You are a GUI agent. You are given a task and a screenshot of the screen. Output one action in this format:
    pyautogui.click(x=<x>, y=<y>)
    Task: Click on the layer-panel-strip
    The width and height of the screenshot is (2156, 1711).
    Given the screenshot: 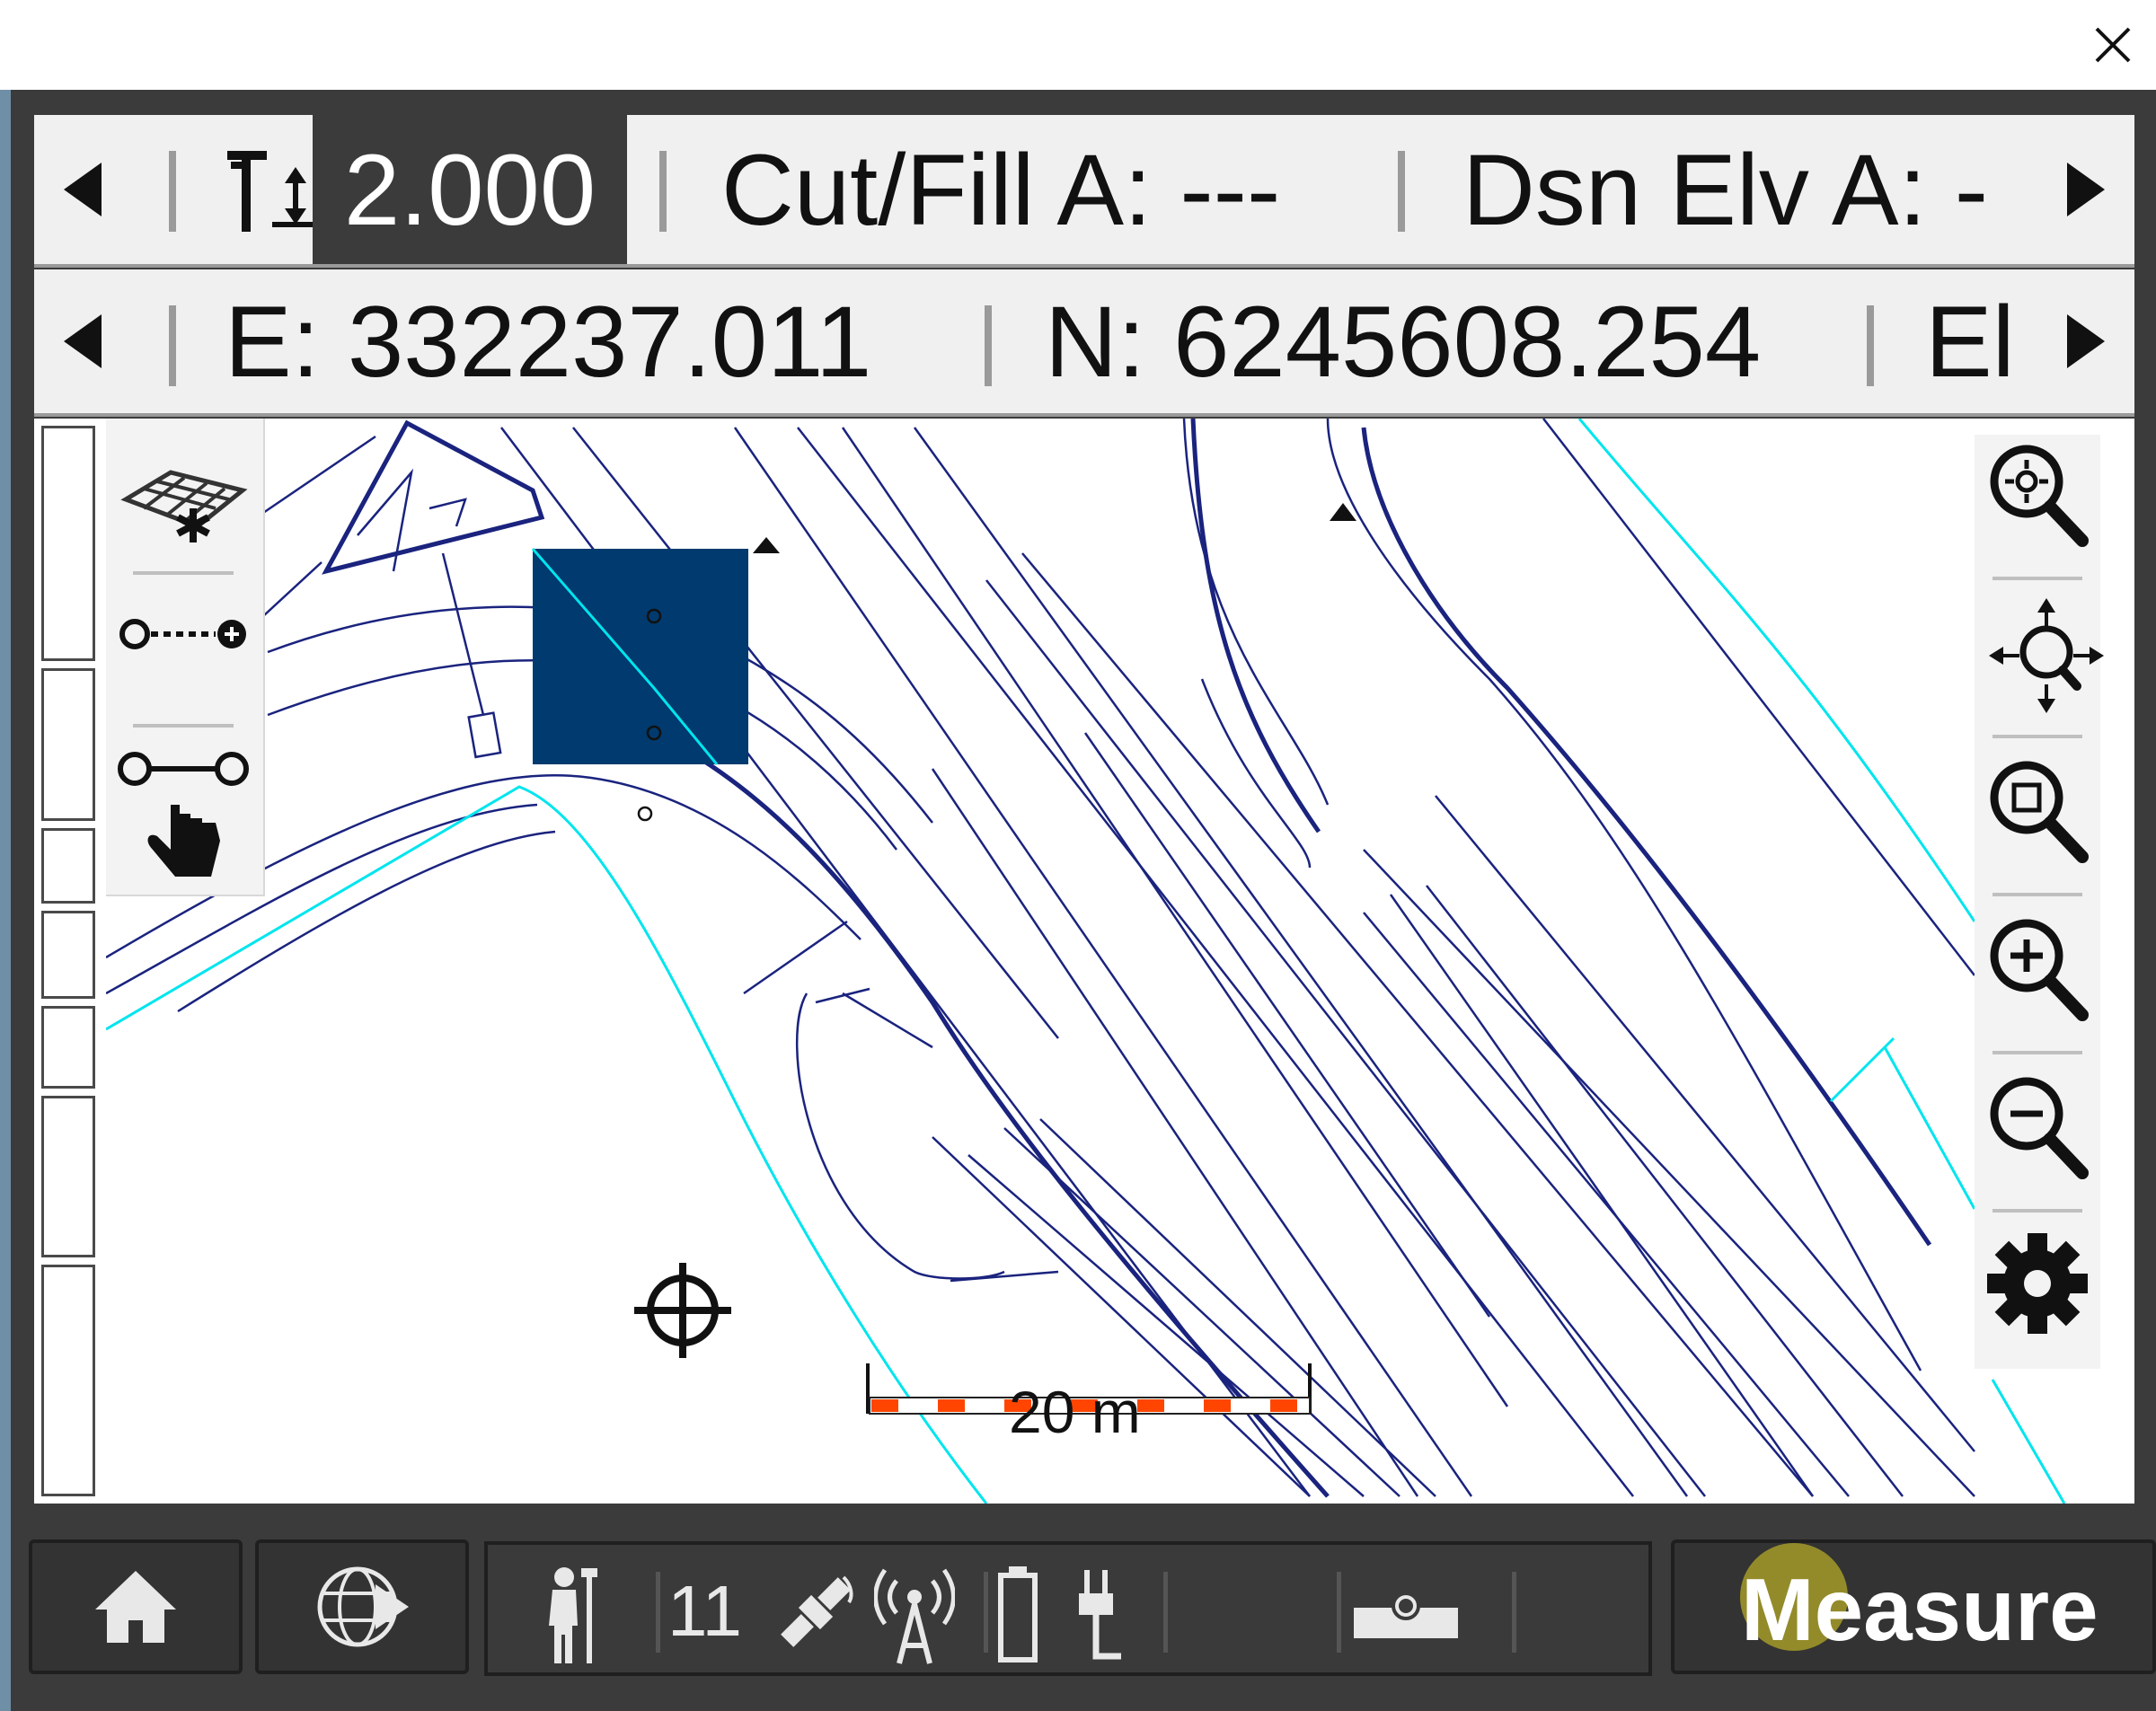 What is the action you would take?
    pyautogui.click(x=70, y=961)
    